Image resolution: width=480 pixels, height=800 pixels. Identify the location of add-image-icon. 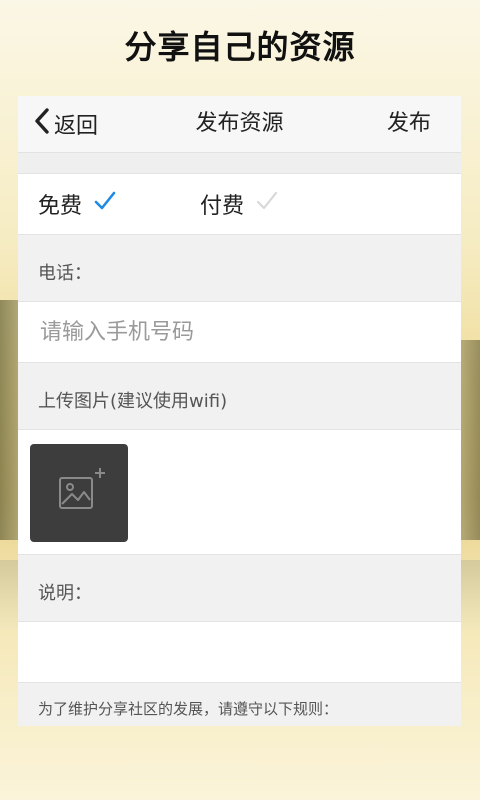
(79, 493).